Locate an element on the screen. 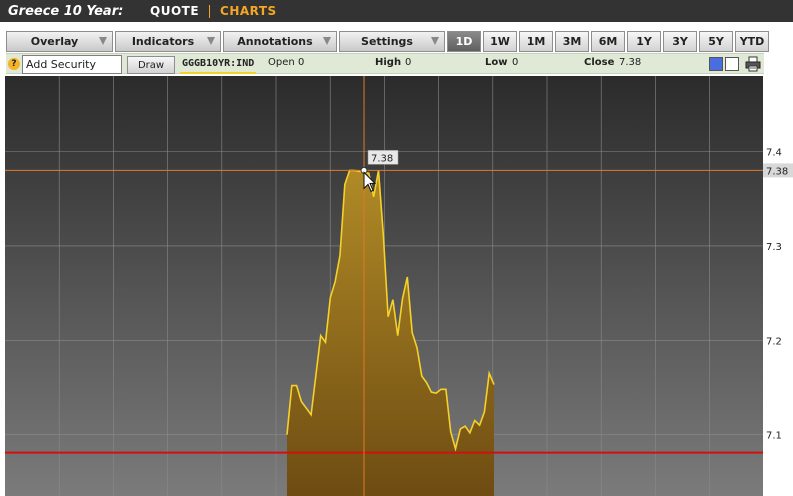 The image size is (793, 496). ticker-symbol: GGGB10YR:IND is located at coordinates (218, 64).